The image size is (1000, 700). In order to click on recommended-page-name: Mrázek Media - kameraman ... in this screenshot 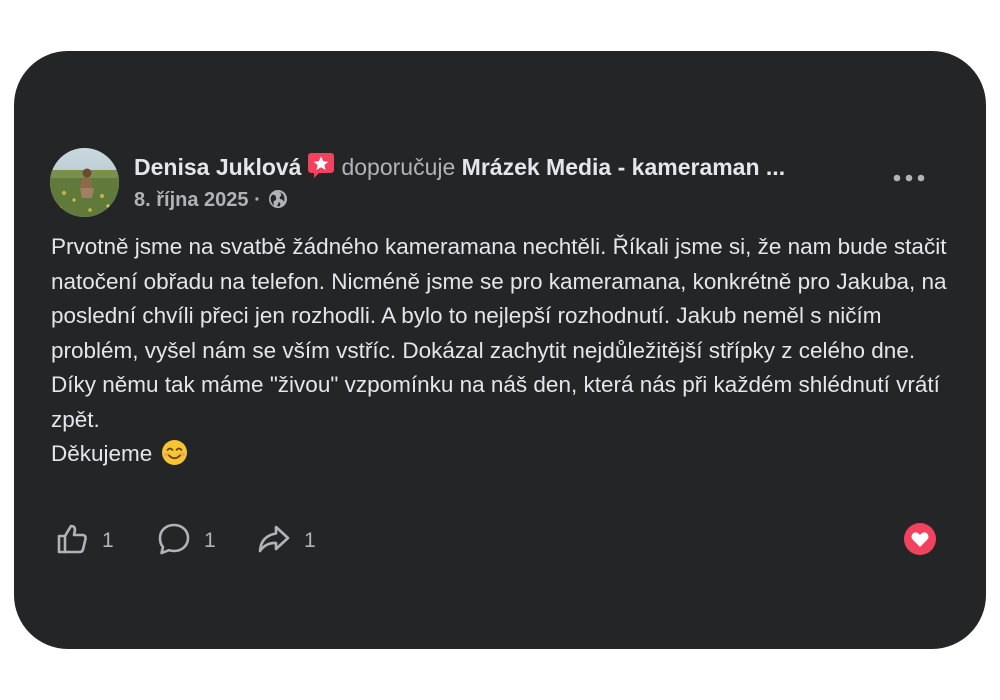, I will do `click(623, 167)`.